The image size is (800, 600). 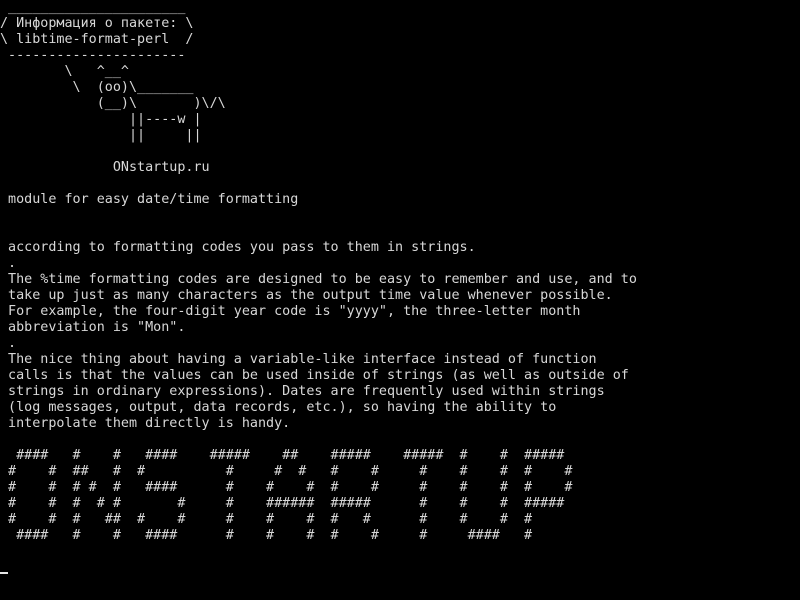 I want to click on cow-art-line: (__)\ )\/\, so click(x=113, y=103).